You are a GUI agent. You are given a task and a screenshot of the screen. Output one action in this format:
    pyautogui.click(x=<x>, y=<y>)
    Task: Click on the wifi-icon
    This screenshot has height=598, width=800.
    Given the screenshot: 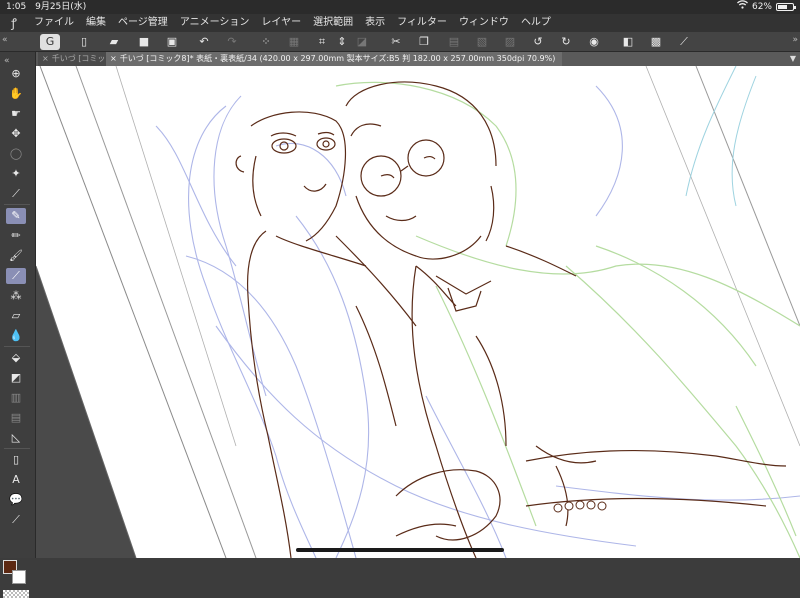 What is the action you would take?
    pyautogui.click(x=742, y=7)
    